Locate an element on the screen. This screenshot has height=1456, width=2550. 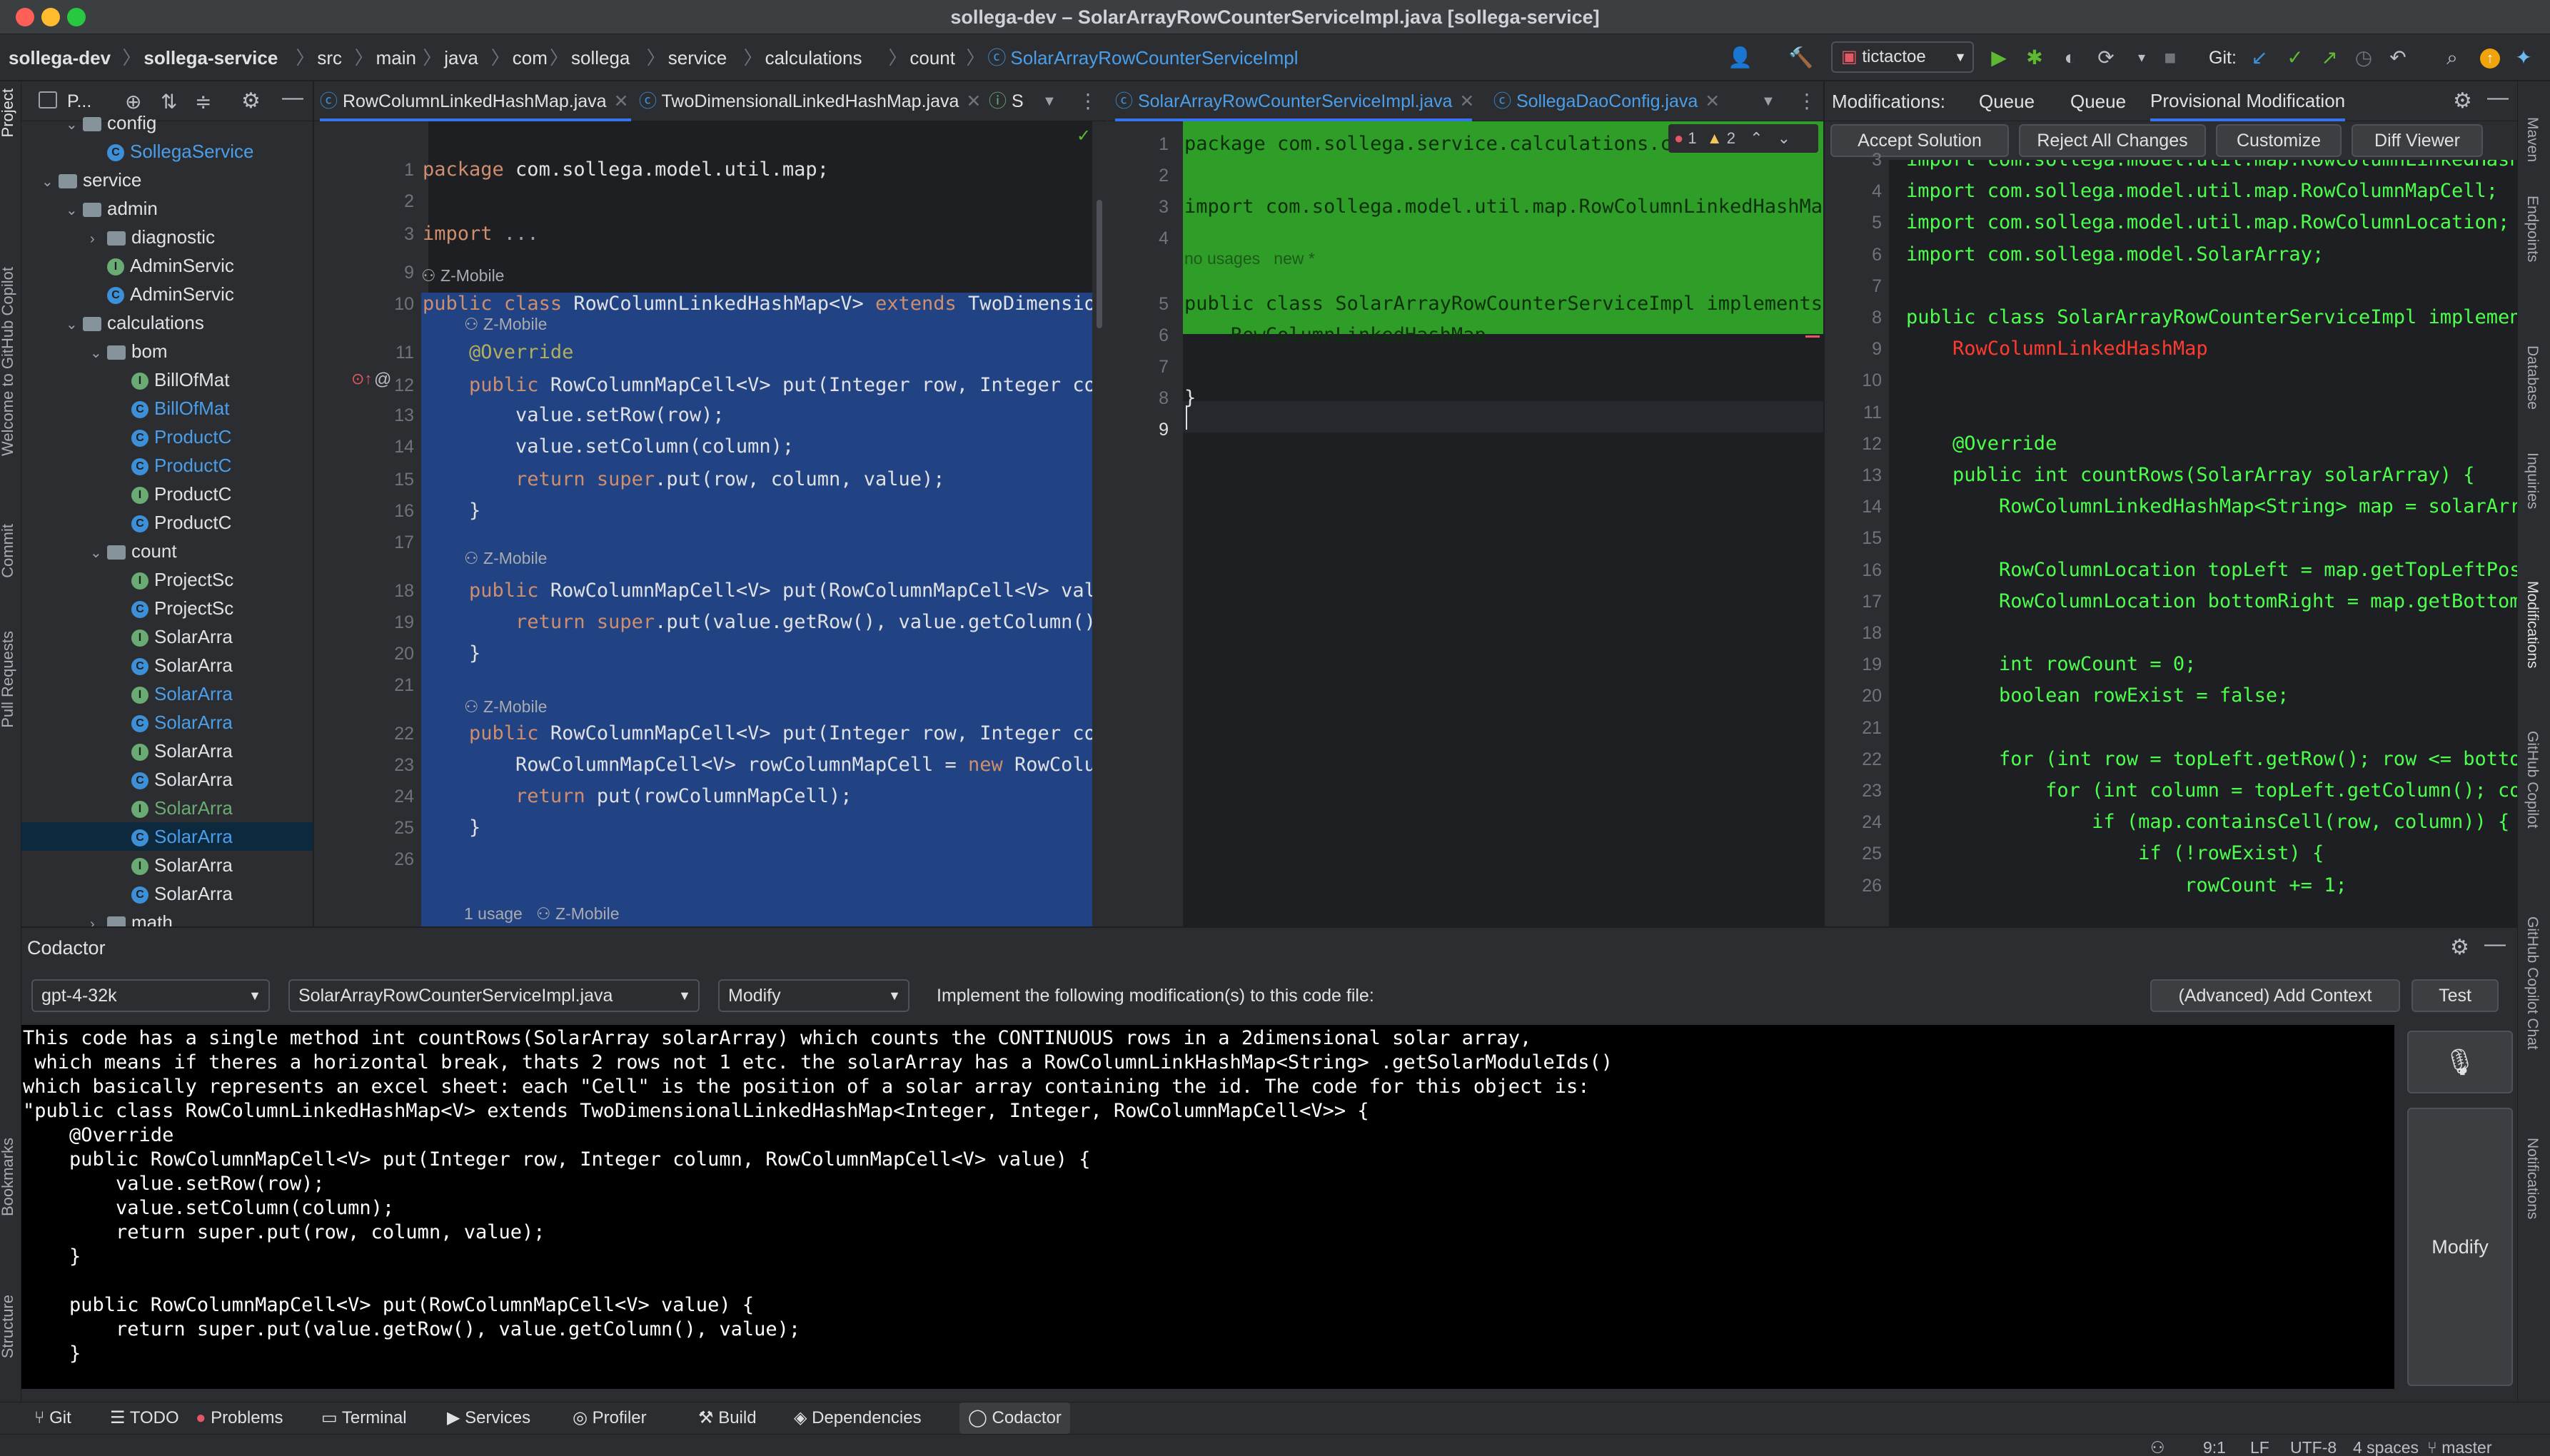
tool-tab-todo: ☰ TODO is located at coordinates (145, 1418).